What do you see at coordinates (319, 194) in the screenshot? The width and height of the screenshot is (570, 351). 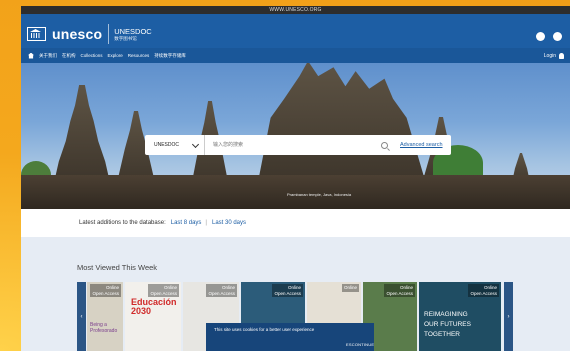 I see `hero-caption: Prambanan temple, Java, Indonesia` at bounding box center [319, 194].